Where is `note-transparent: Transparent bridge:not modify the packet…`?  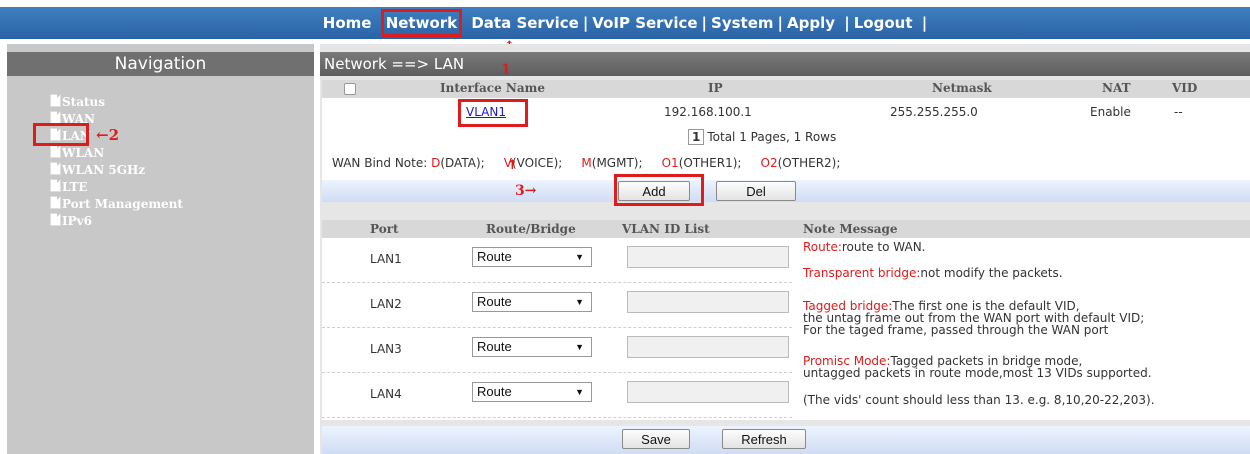 note-transparent: Transparent bridge:not modify the packet… is located at coordinates (1023, 273).